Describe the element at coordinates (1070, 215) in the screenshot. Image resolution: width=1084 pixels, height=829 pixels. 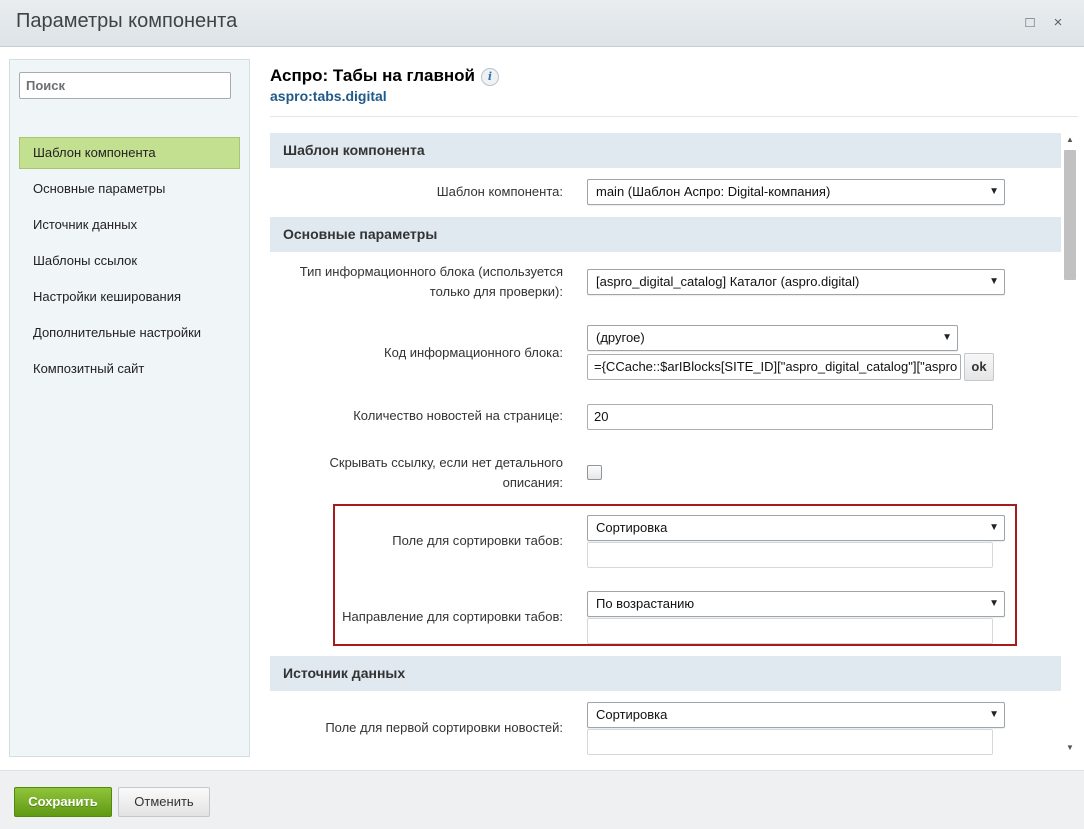
I see `scroll-thumb` at that location.